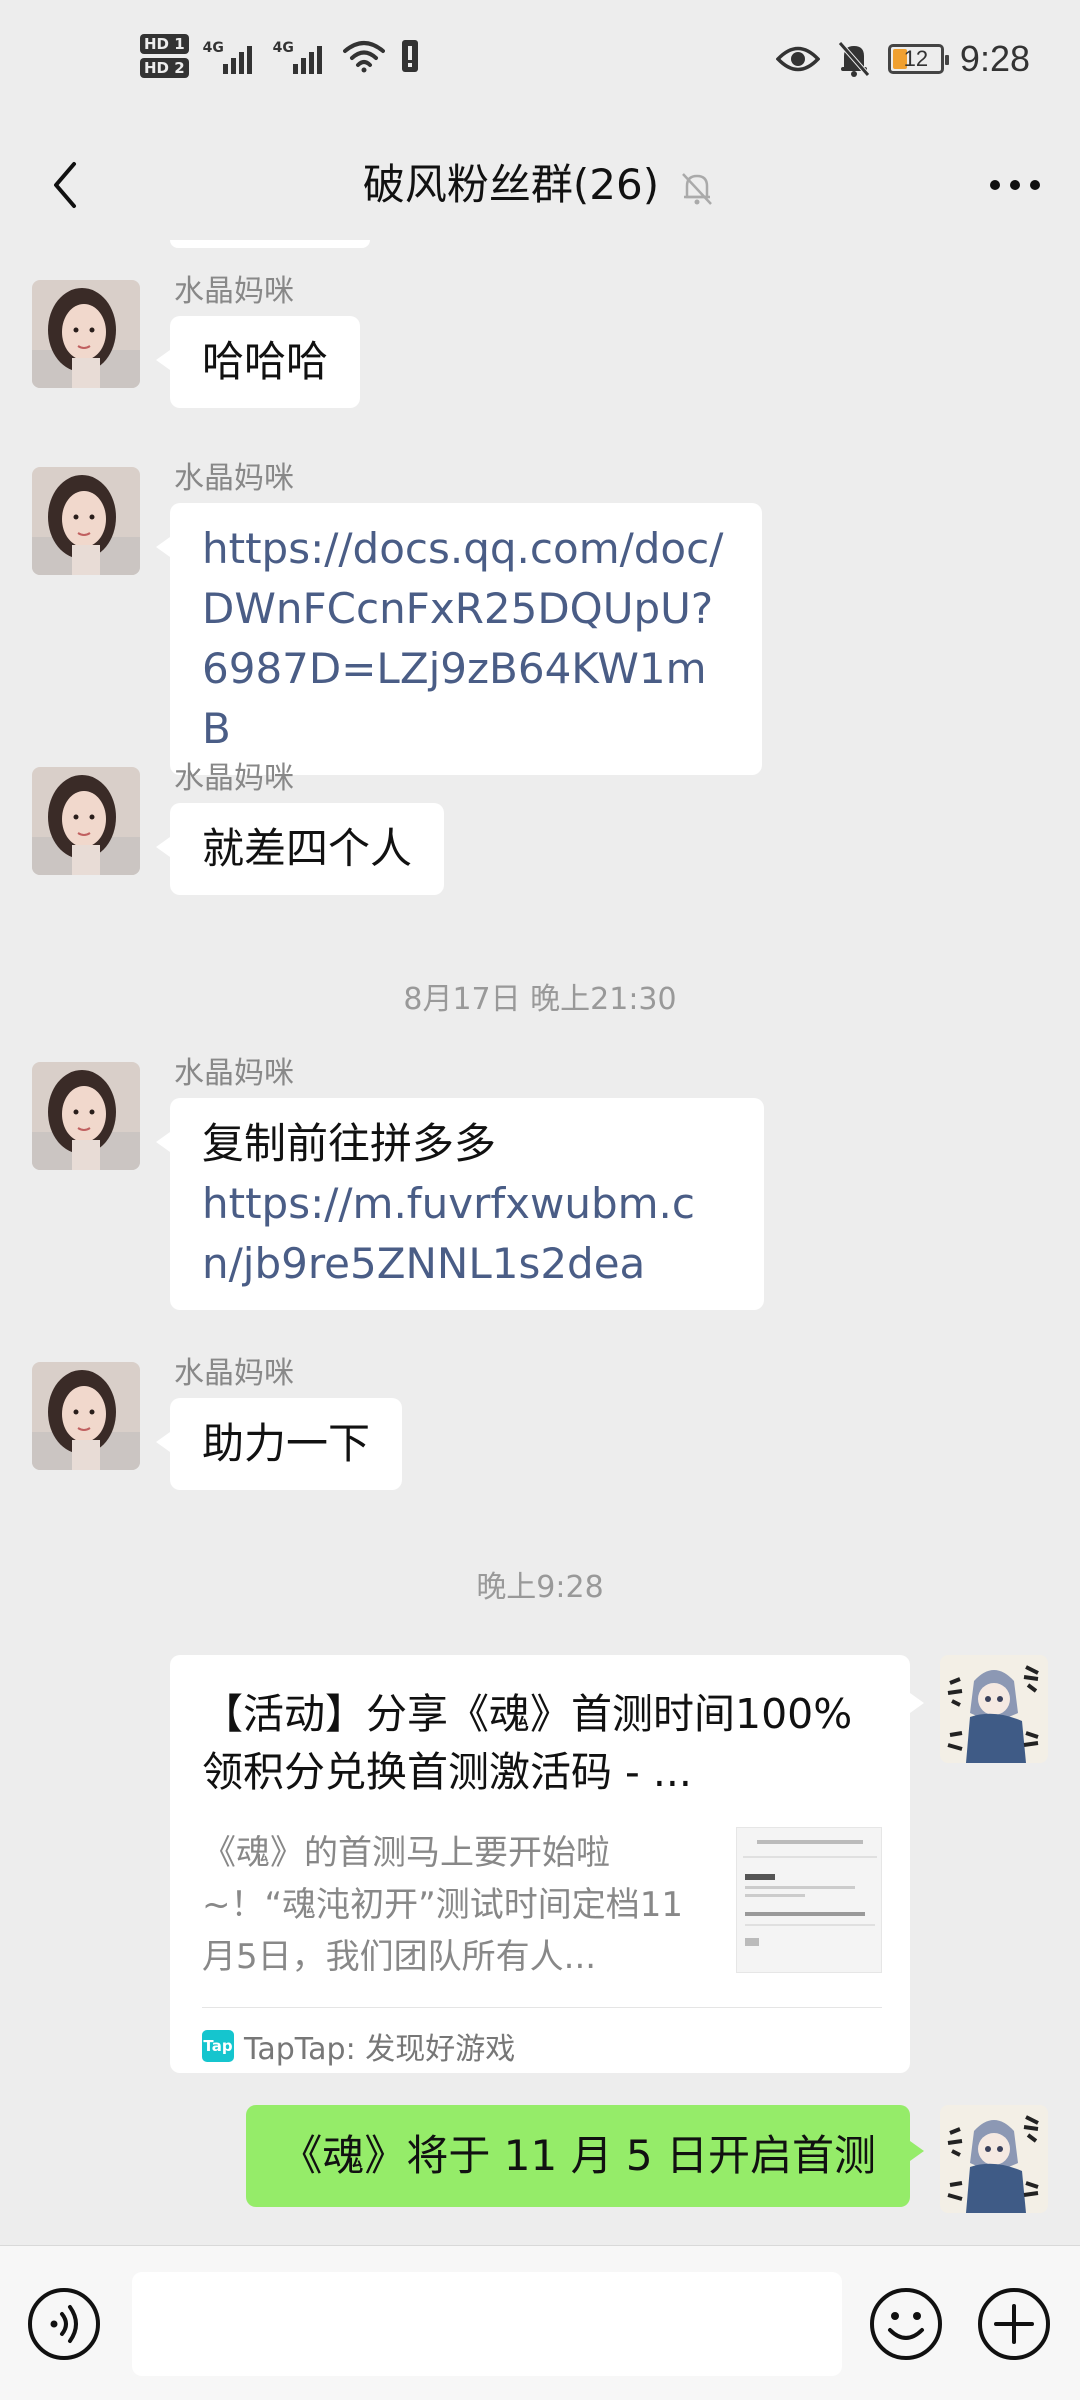 The height and width of the screenshot is (2400, 1080). What do you see at coordinates (164, 56) in the screenshot?
I see `sim-indicators: HD 1 HD 2` at bounding box center [164, 56].